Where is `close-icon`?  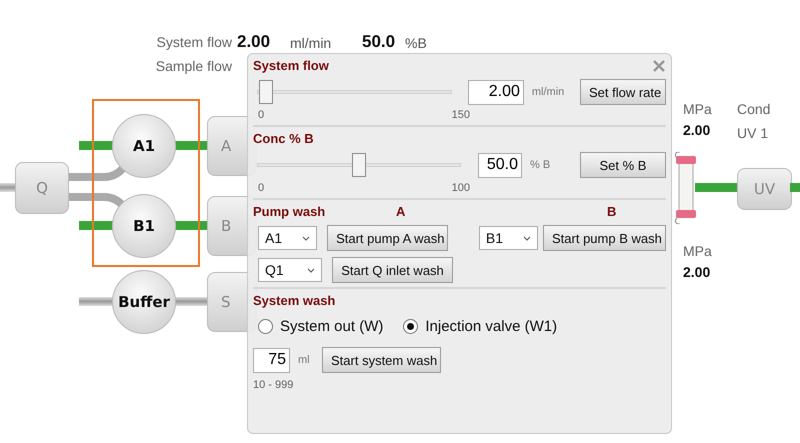
close-icon is located at coordinates (659, 66).